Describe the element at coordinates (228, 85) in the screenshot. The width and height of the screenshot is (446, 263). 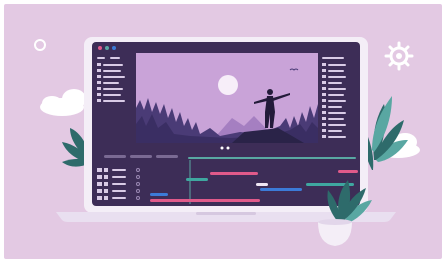
I see `sun` at that location.